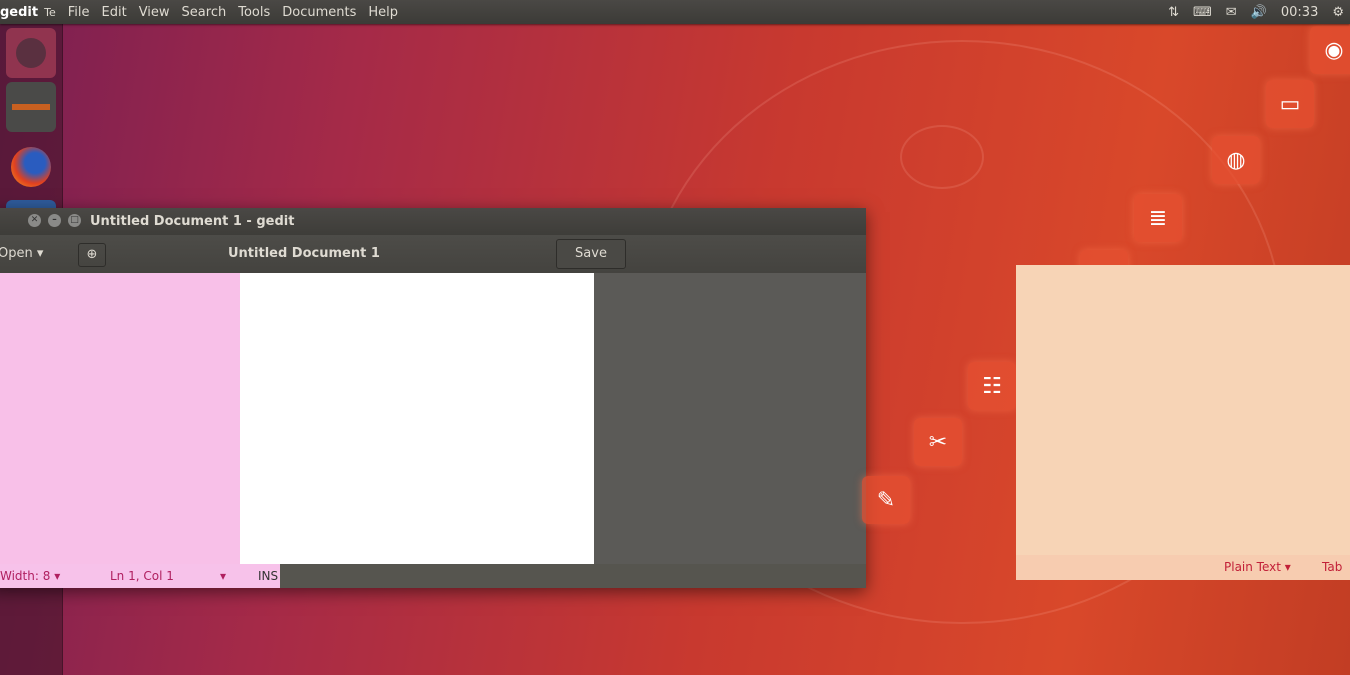 The image size is (1350, 675). Describe the element at coordinates (1158, 218) in the screenshot. I see `libreoffice-writer-icon: ≣` at that location.